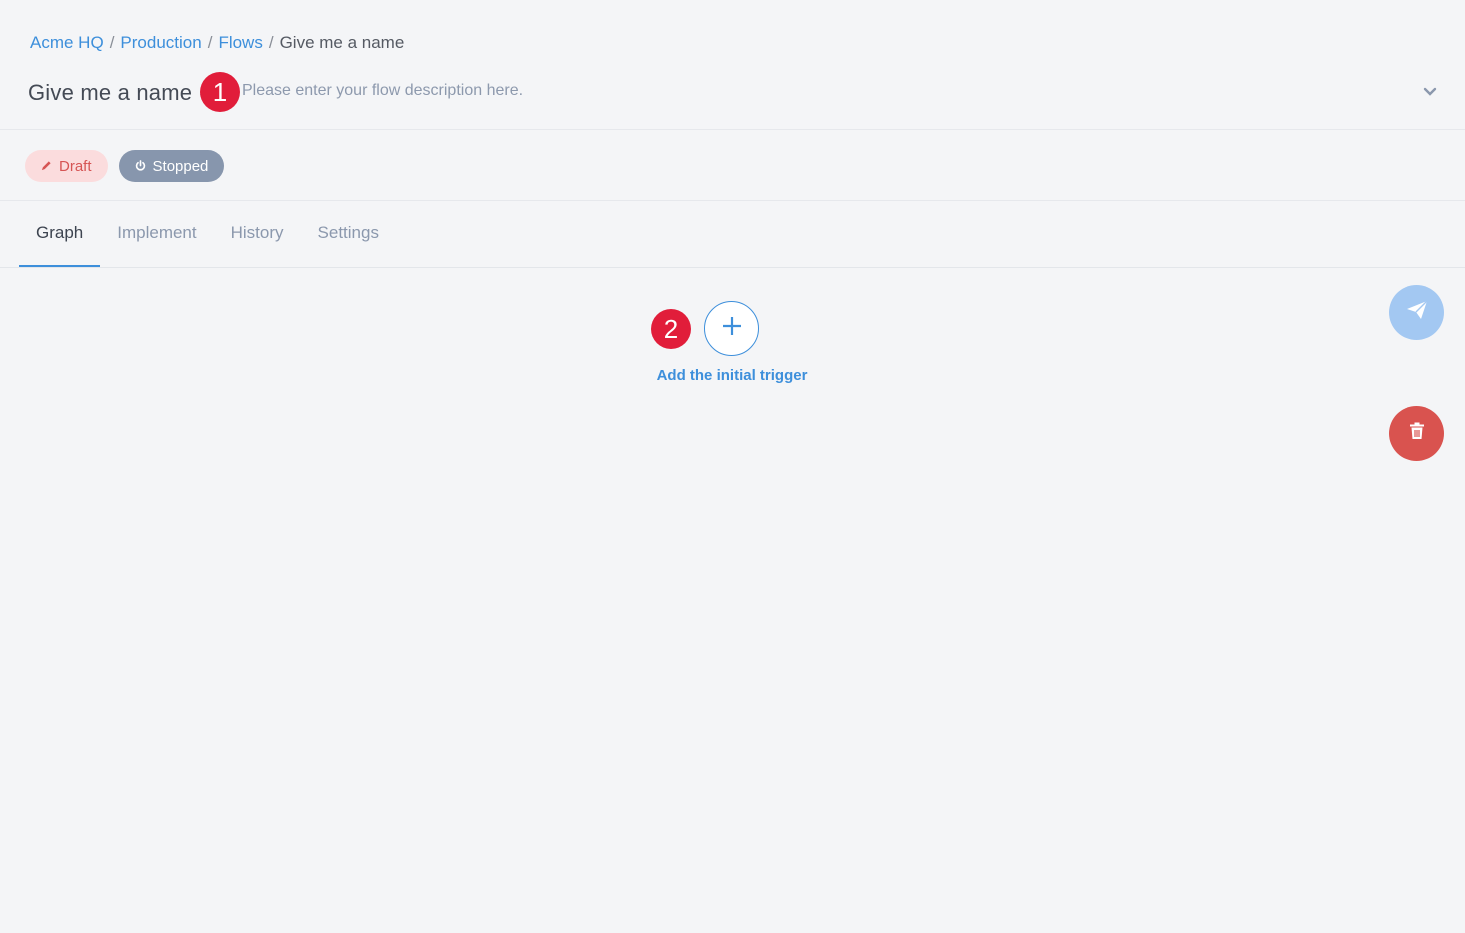 This screenshot has width=1465, height=933. What do you see at coordinates (1430, 92) in the screenshot?
I see `chevron-down-icon` at bounding box center [1430, 92].